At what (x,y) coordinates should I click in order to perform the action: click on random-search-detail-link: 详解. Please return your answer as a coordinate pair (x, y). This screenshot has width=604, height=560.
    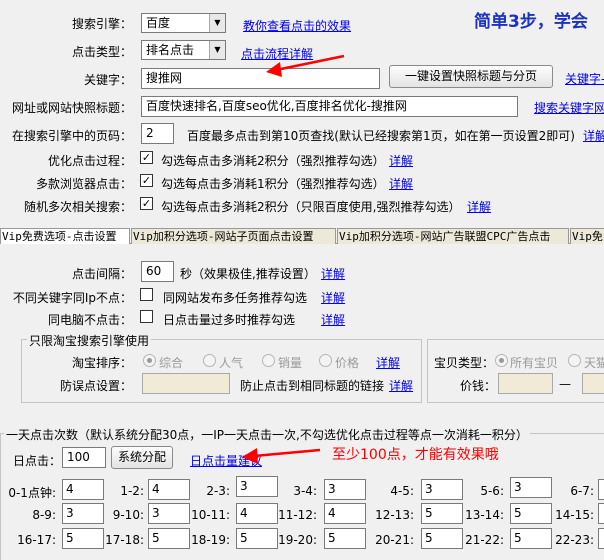
    Looking at the image, I should click on (479, 206).